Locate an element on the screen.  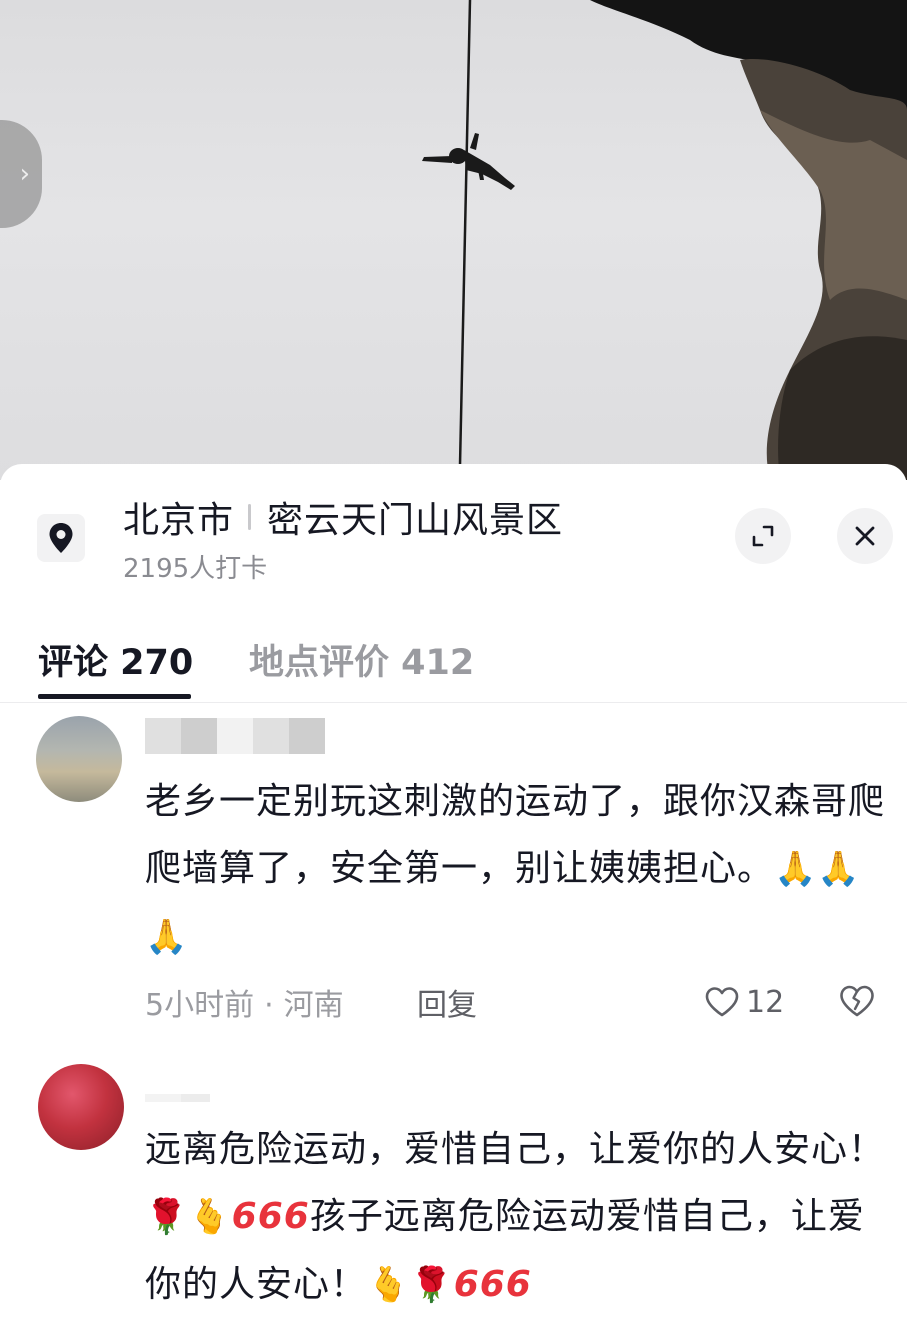
like-button: 12 is located at coordinates (744, 1002).